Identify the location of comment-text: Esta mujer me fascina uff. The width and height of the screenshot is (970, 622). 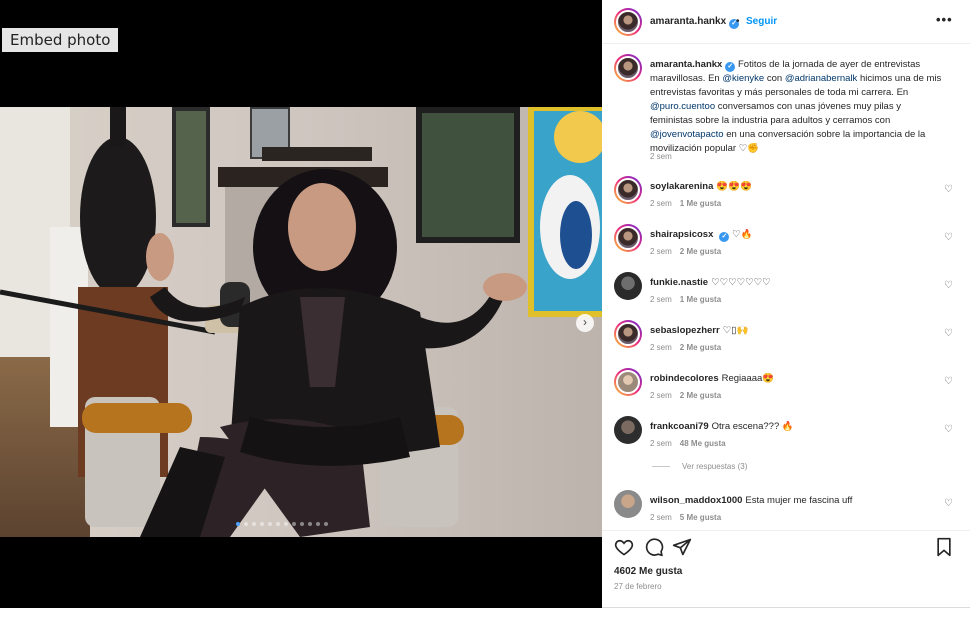
(799, 500).